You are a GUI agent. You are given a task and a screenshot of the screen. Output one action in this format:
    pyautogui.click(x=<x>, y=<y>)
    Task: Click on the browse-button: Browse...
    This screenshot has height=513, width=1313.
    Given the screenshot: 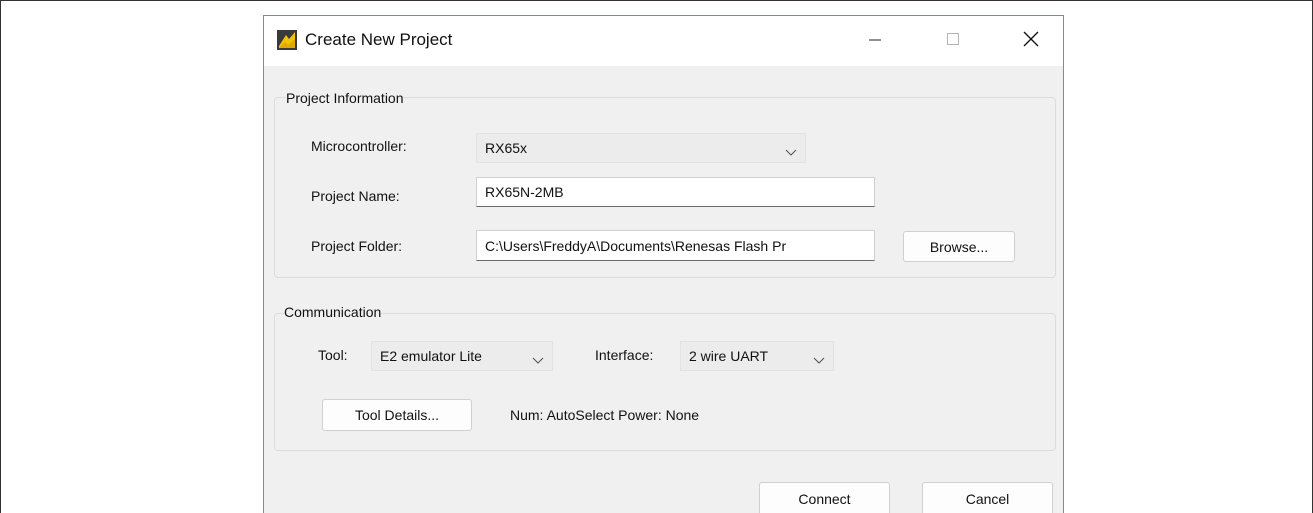 What is the action you would take?
    pyautogui.click(x=959, y=246)
    